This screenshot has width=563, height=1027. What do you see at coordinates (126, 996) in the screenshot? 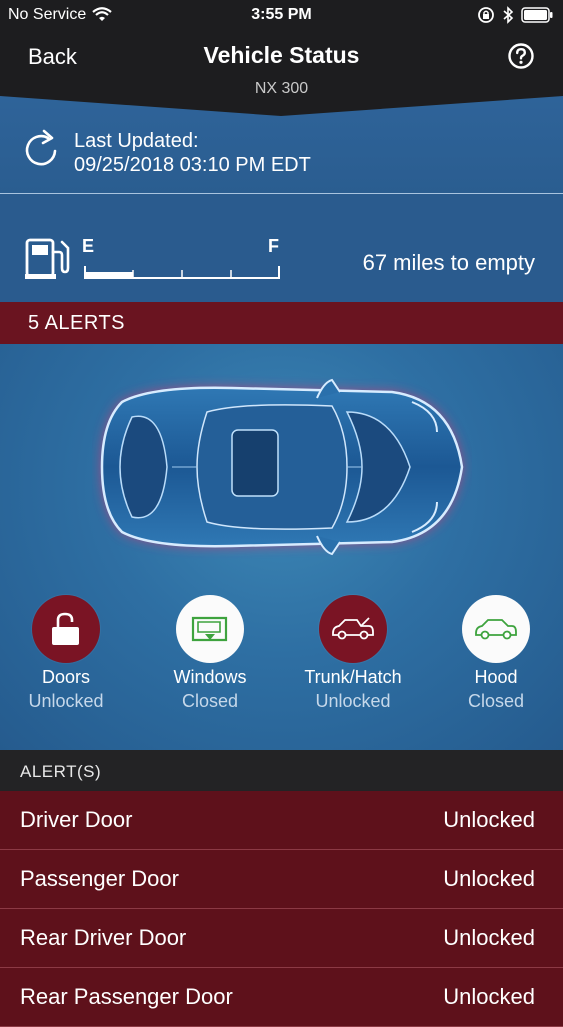
I see `alert-label: Rear Passenger Door` at bounding box center [126, 996].